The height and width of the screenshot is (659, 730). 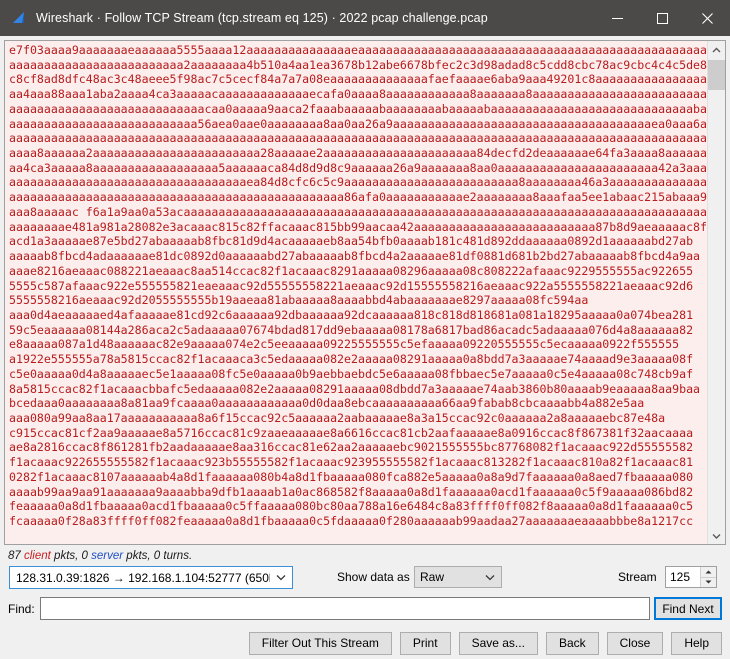 What do you see at coordinates (107, 556) in the screenshot?
I see `server-word: server` at bounding box center [107, 556].